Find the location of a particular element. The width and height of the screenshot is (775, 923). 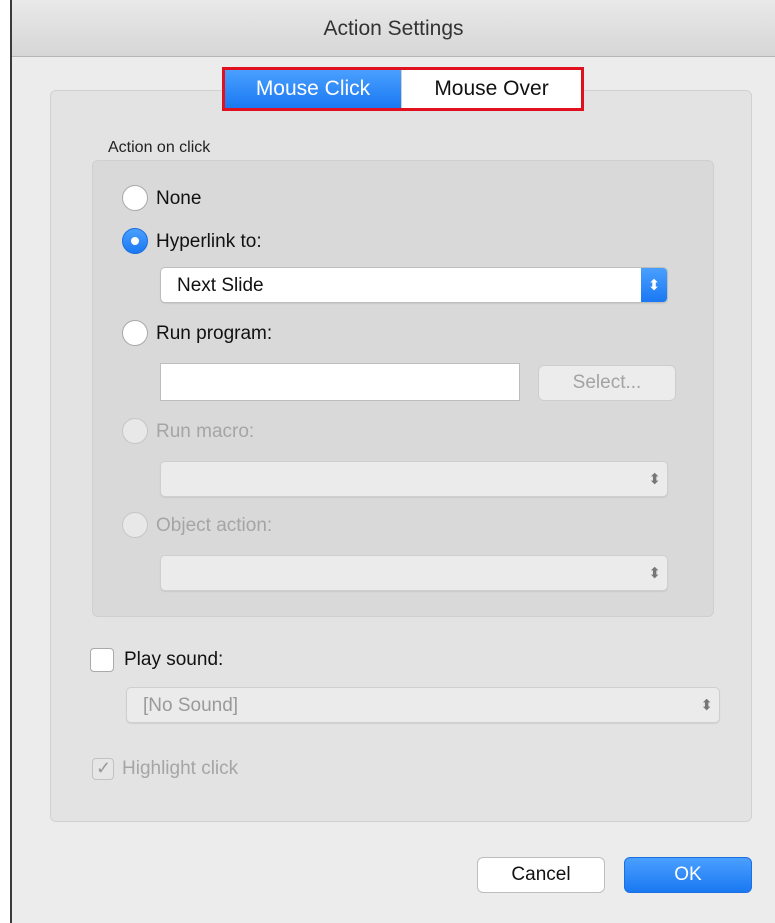

cancel-button: Cancel is located at coordinates (541, 875).